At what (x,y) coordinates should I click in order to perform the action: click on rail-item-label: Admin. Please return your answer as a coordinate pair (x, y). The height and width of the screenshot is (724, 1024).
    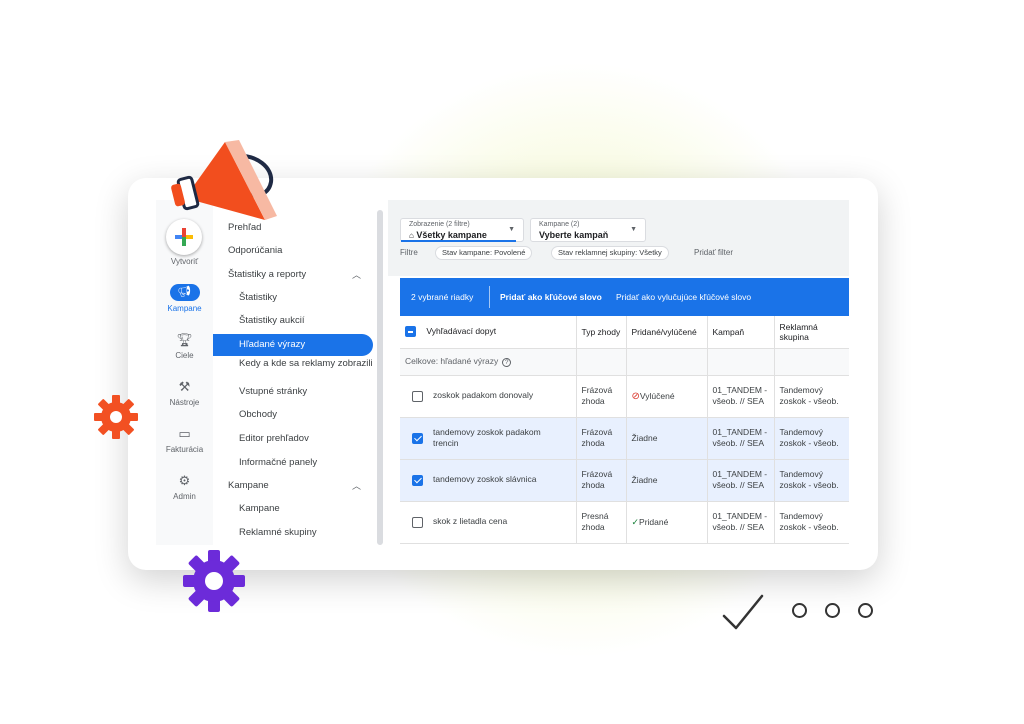
    Looking at the image, I should click on (184, 496).